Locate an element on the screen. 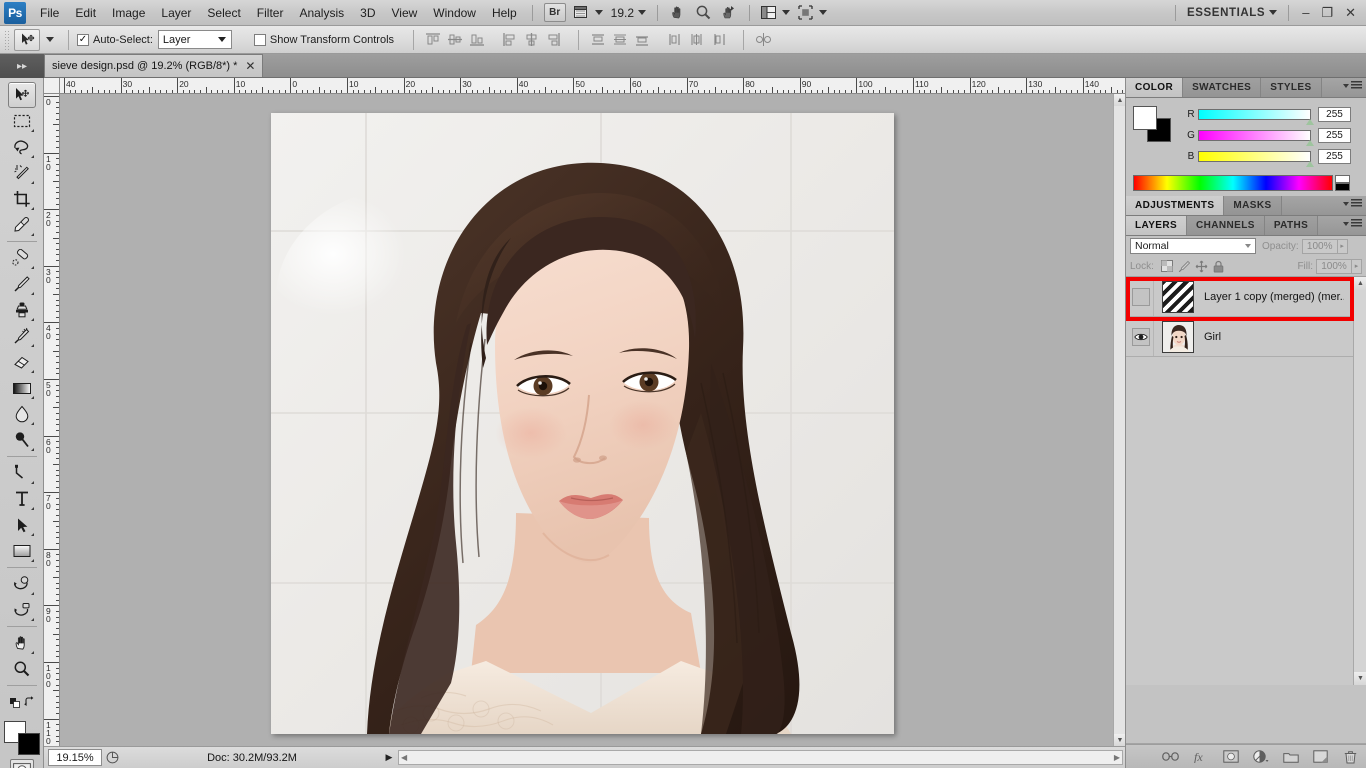 The width and height of the screenshot is (1366, 768). blue-value-field: 255 is located at coordinates (1334, 156).